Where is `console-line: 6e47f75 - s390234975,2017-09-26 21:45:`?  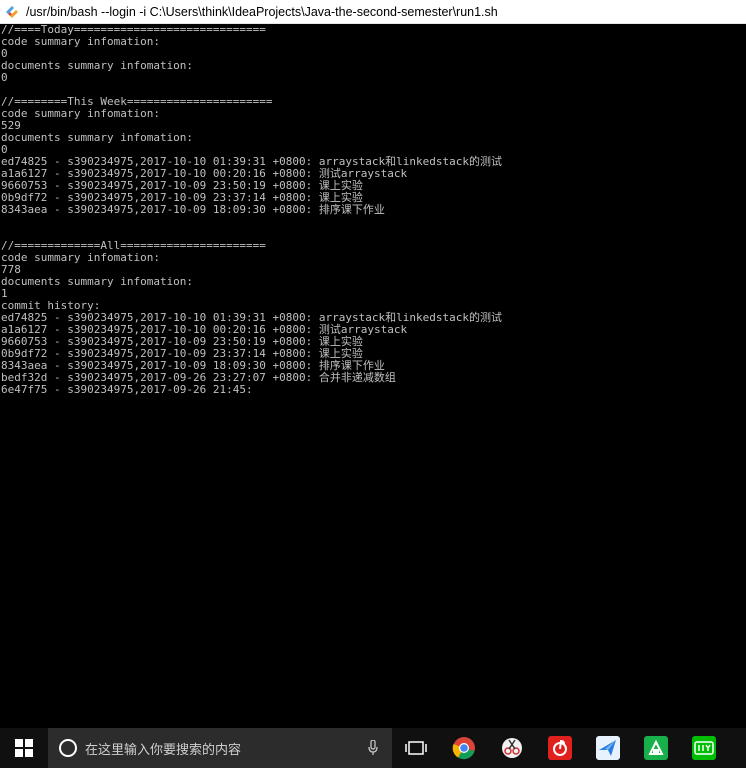
console-line: 6e47f75 - s390234975,2017-09-26 21:45: is located at coordinates (127, 389).